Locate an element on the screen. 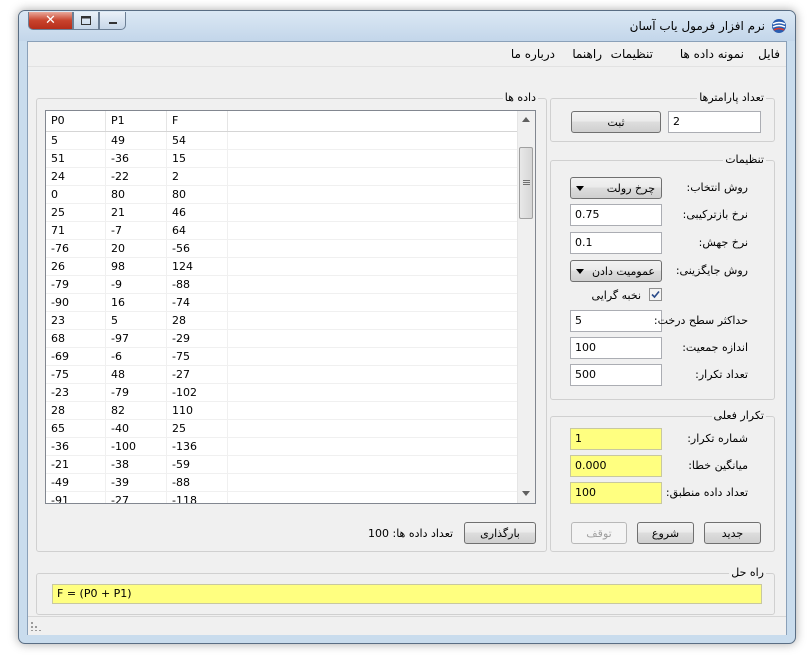  table-row: 65 -40 25 is located at coordinates (283, 429).